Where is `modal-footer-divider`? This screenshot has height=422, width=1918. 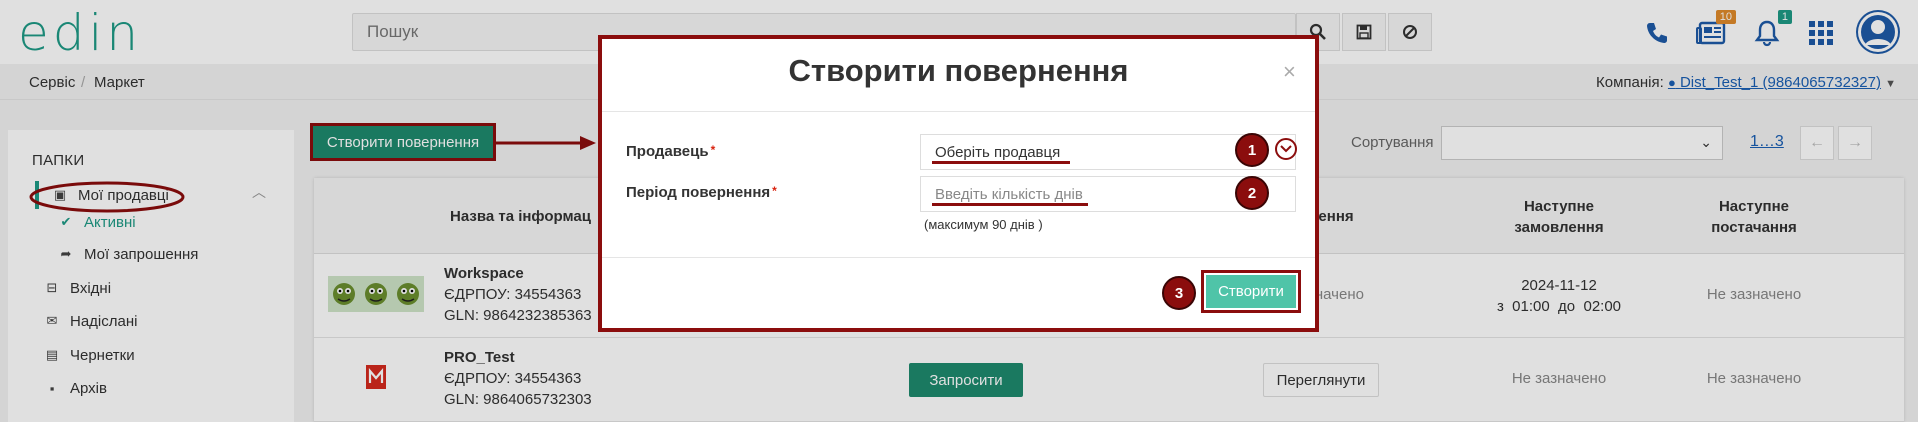
modal-footer-divider is located at coordinates (958, 257).